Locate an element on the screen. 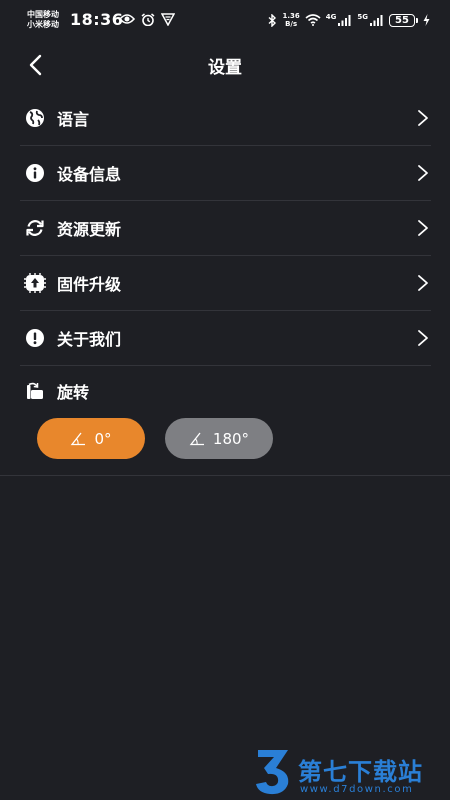 The height and width of the screenshot is (800, 450). rotate-options: 0° 180° is located at coordinates (155, 438).